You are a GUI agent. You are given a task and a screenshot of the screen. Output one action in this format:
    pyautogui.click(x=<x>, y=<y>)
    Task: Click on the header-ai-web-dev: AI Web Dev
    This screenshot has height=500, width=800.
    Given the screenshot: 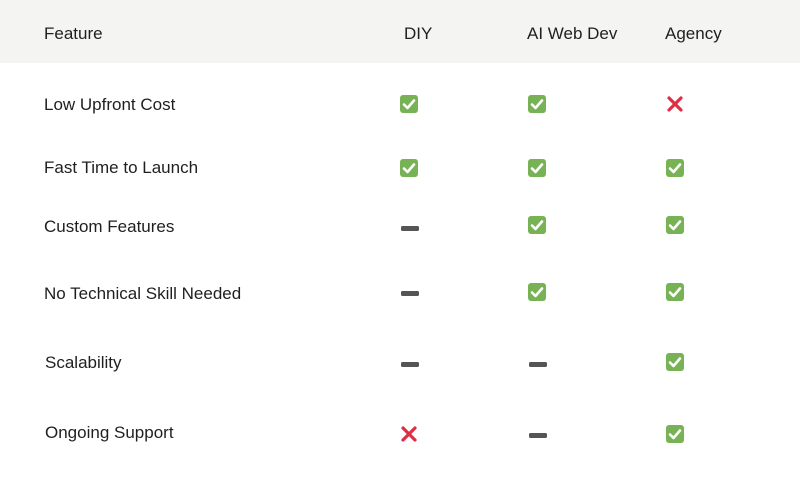 What is the action you would take?
    pyautogui.click(x=572, y=33)
    